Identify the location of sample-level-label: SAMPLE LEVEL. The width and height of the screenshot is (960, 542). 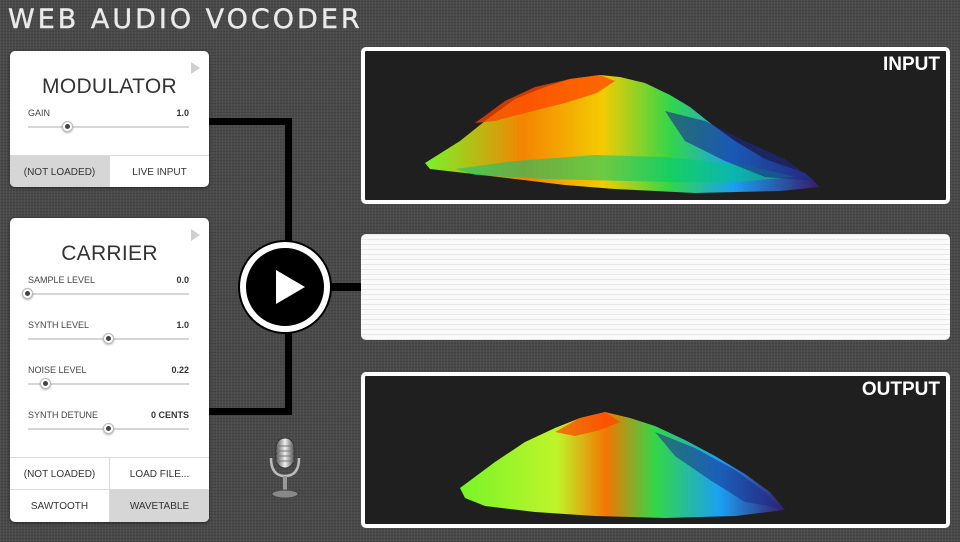
(62, 280).